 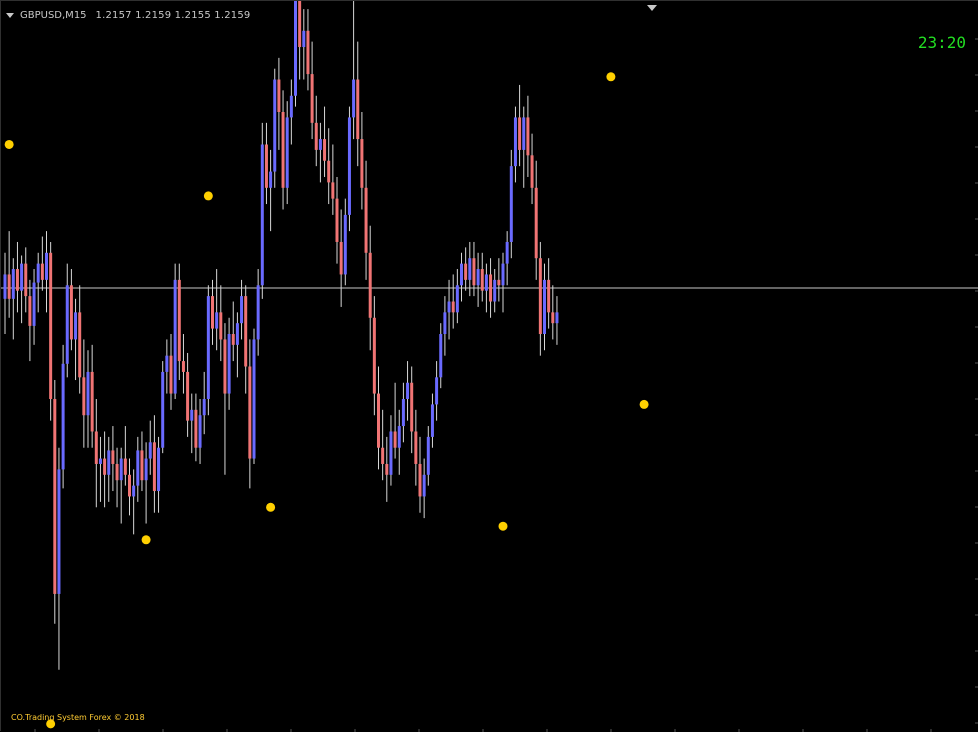 I want to click on chart-shift-marker-icon, so click(x=652, y=8).